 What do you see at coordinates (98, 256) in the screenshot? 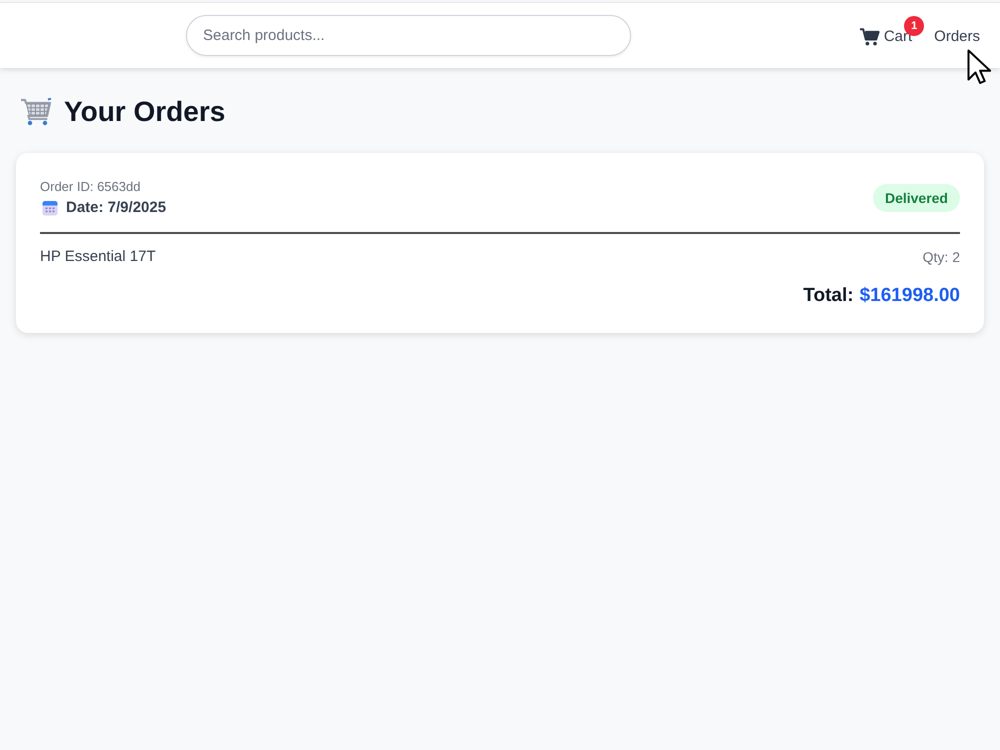
I see `item-name: HP Essential 17T` at bounding box center [98, 256].